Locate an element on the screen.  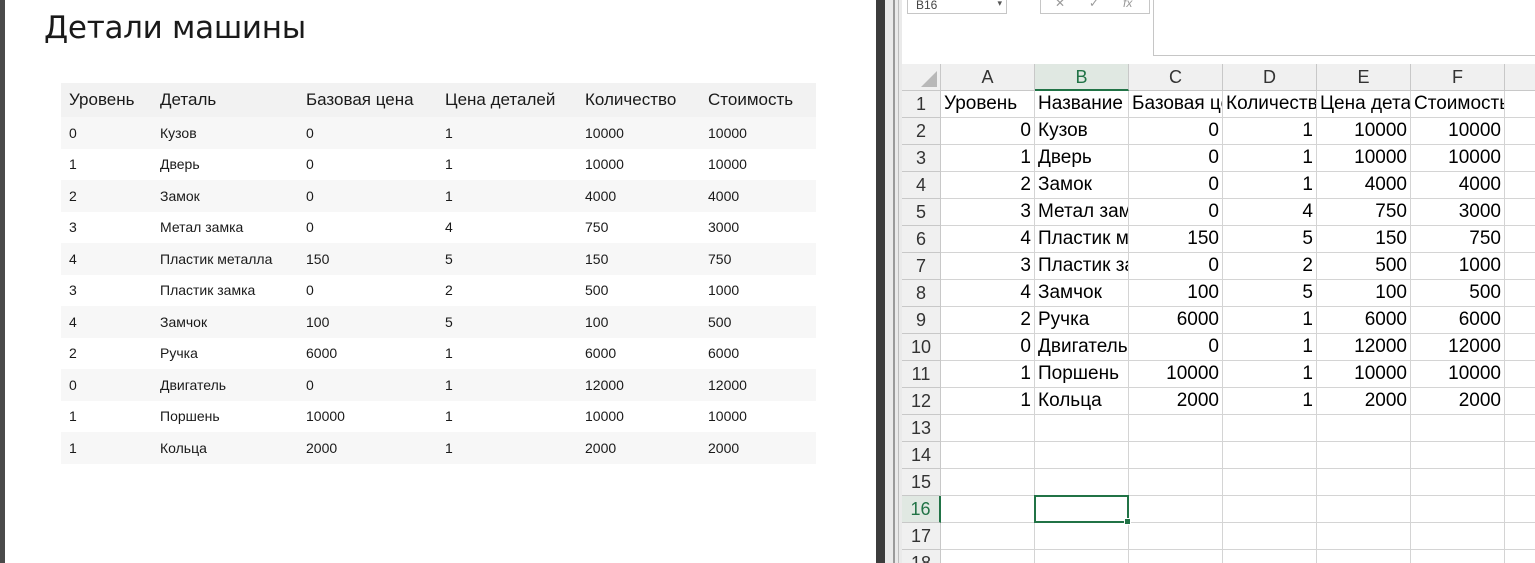
column-header: C is located at coordinates (1176, 77).